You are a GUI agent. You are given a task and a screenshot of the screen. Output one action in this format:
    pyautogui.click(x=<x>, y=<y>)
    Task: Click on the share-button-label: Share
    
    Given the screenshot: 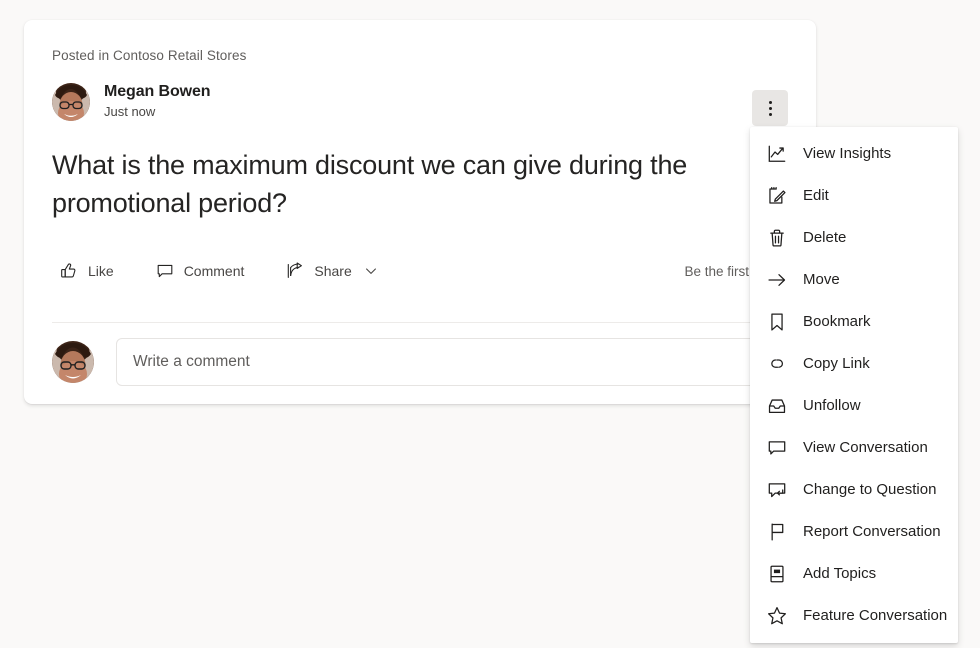 What is the action you would take?
    pyautogui.click(x=333, y=271)
    